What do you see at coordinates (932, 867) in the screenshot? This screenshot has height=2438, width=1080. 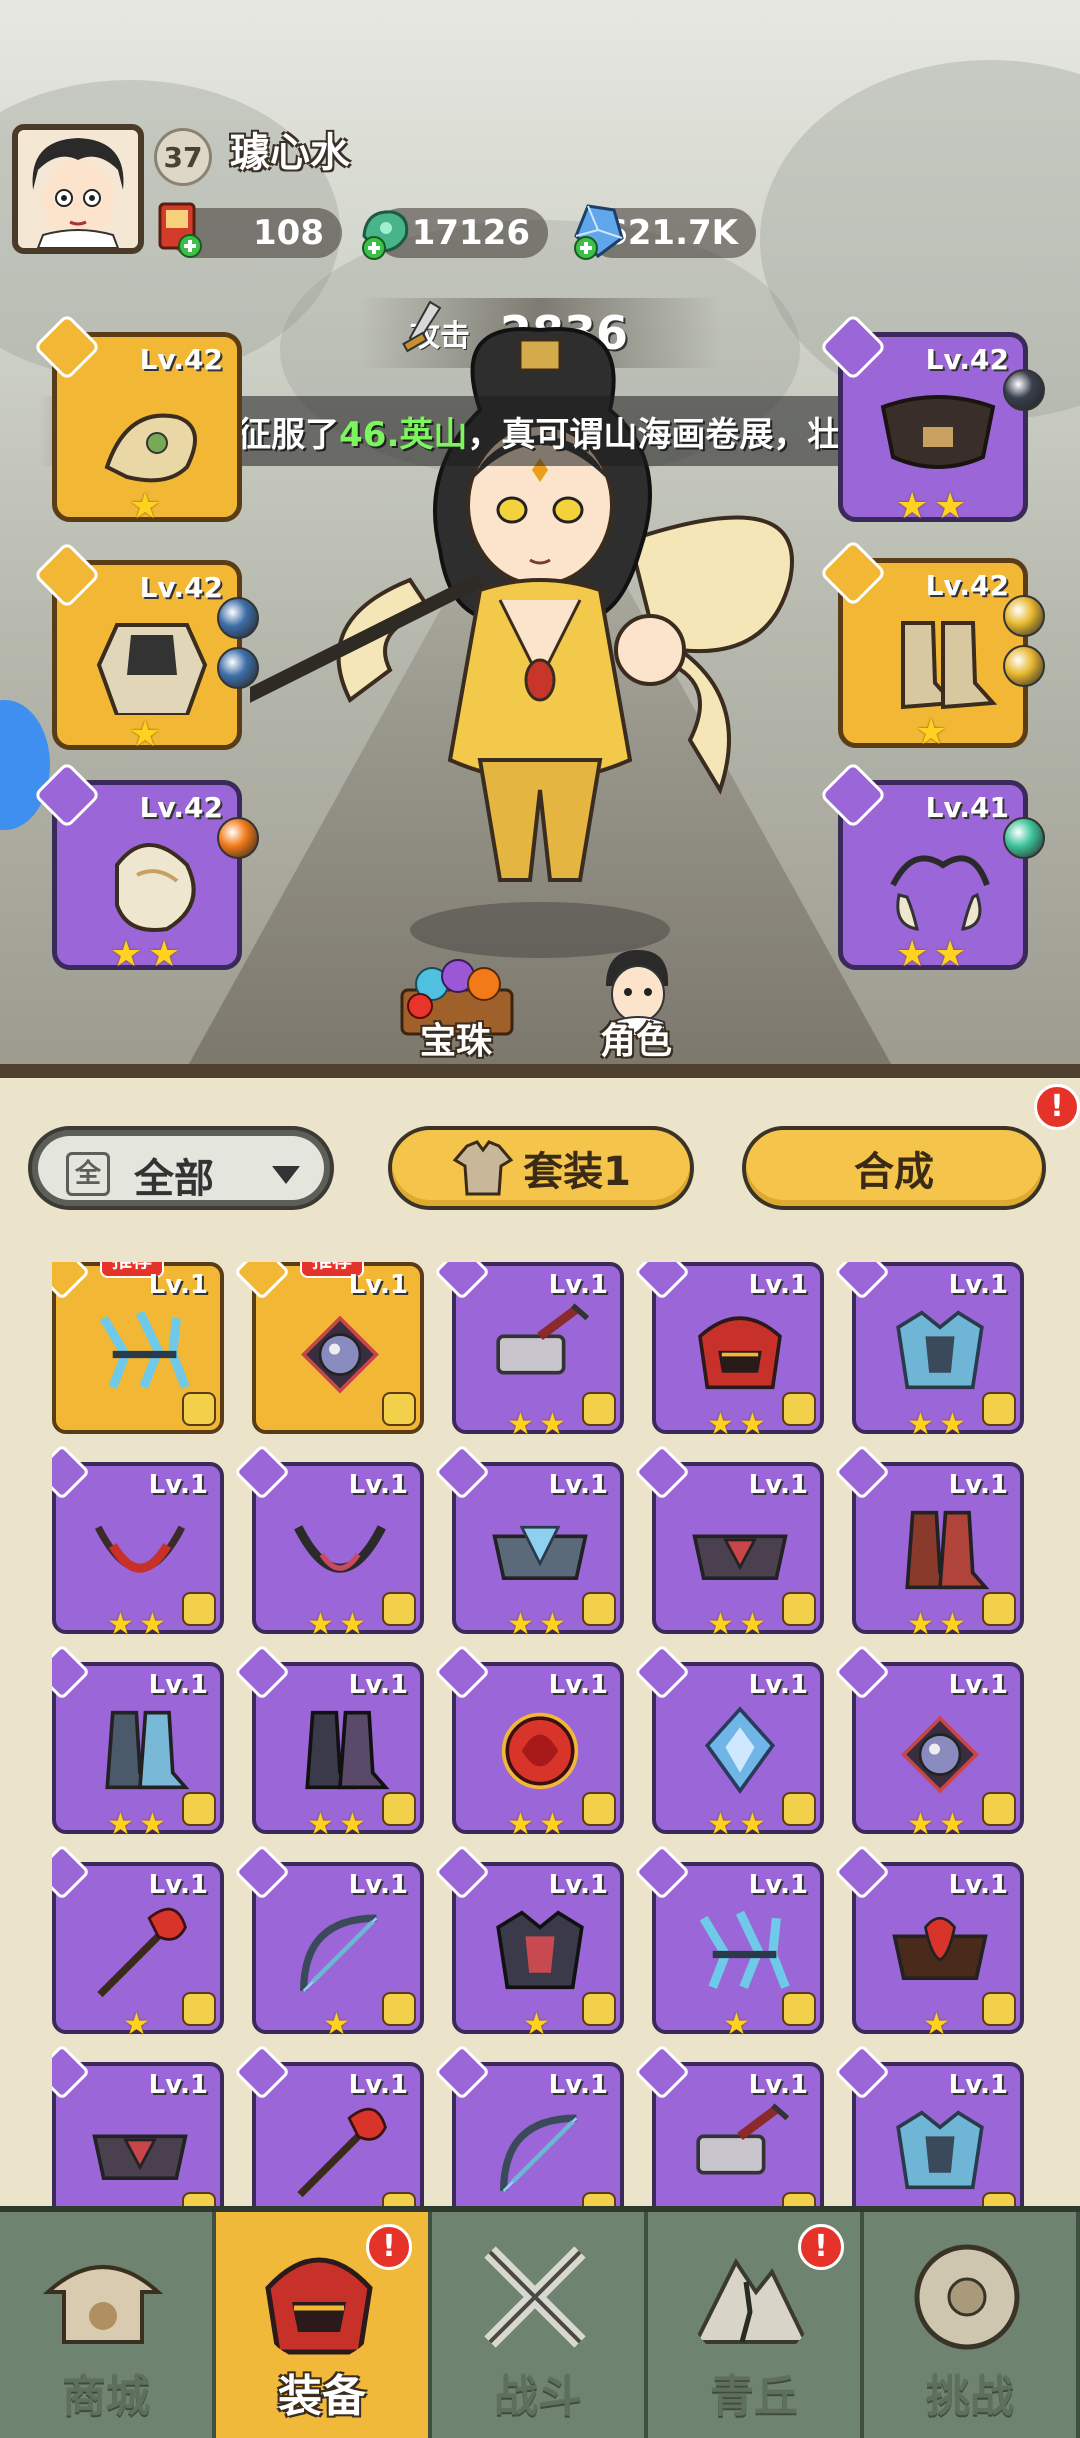 I see `equipped-slot-charm: Lv.41 ★ ★` at bounding box center [932, 867].